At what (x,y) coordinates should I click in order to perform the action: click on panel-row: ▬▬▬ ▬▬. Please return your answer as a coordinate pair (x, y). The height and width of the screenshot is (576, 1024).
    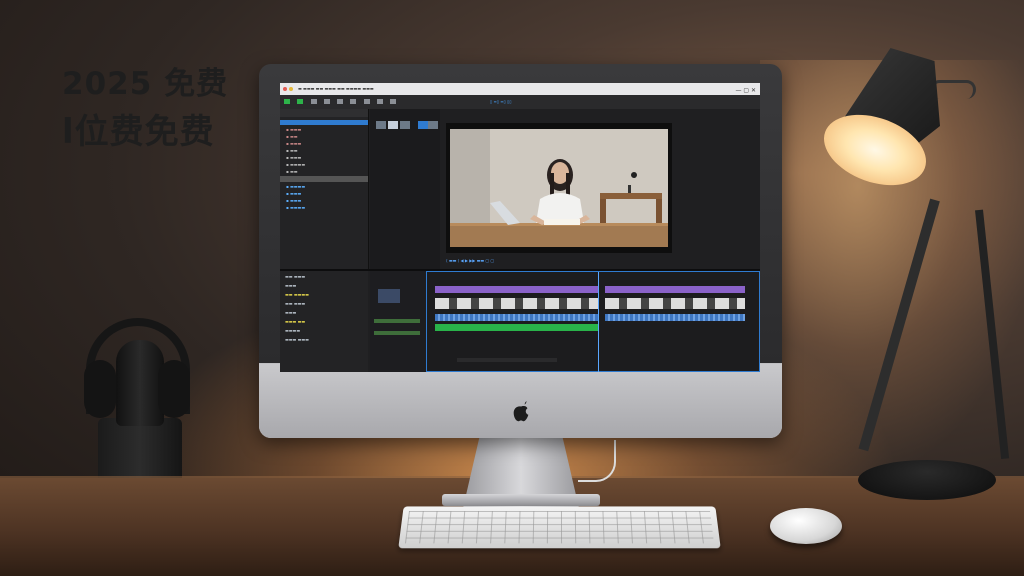
    Looking at the image, I should click on (326, 322).